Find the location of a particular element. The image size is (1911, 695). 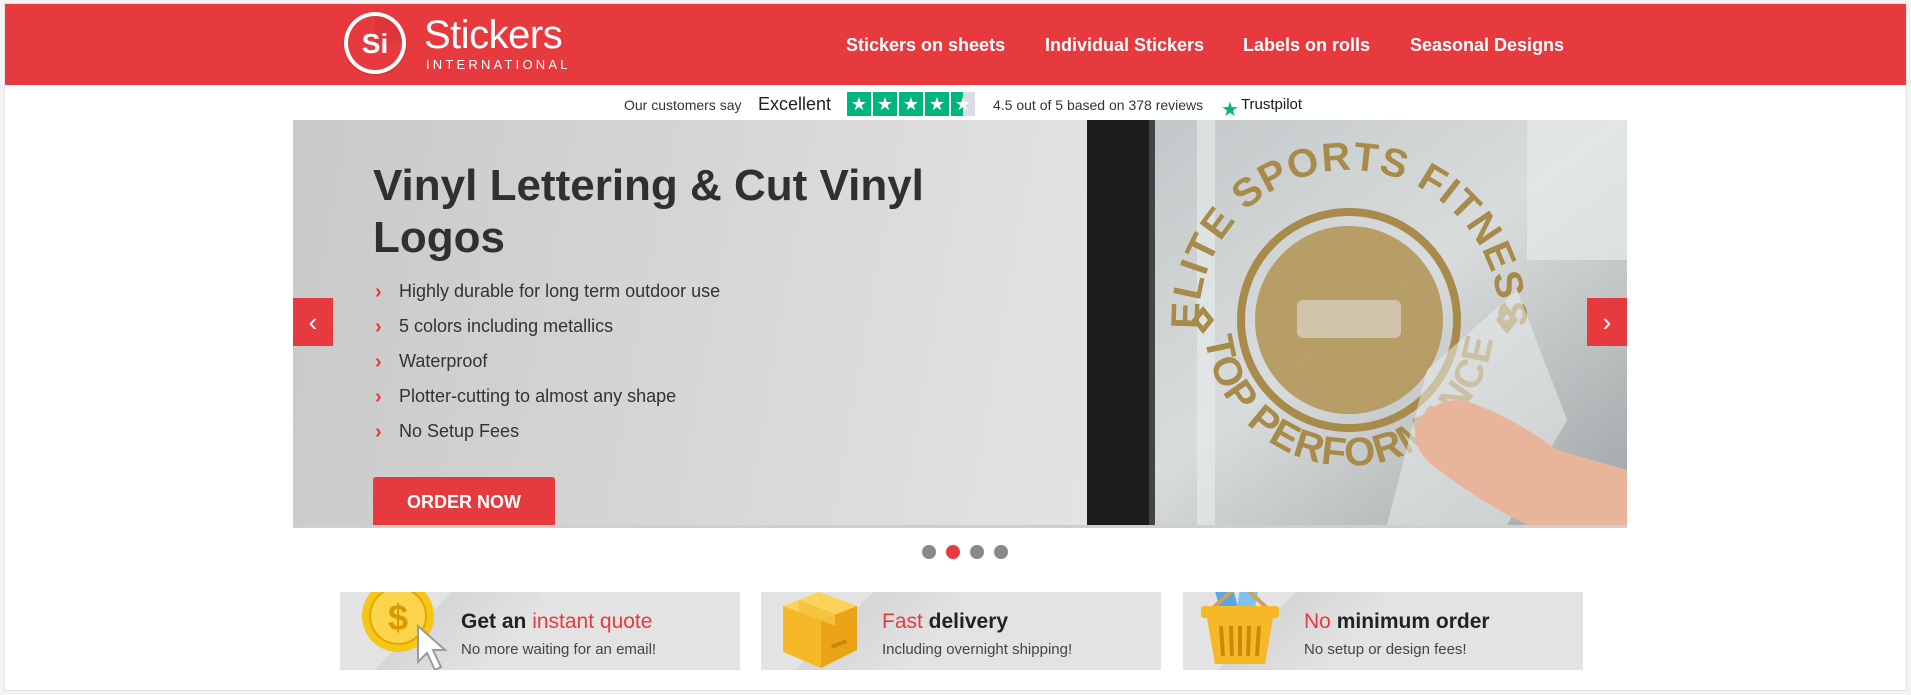

package-icon is located at coordinates (820, 630).